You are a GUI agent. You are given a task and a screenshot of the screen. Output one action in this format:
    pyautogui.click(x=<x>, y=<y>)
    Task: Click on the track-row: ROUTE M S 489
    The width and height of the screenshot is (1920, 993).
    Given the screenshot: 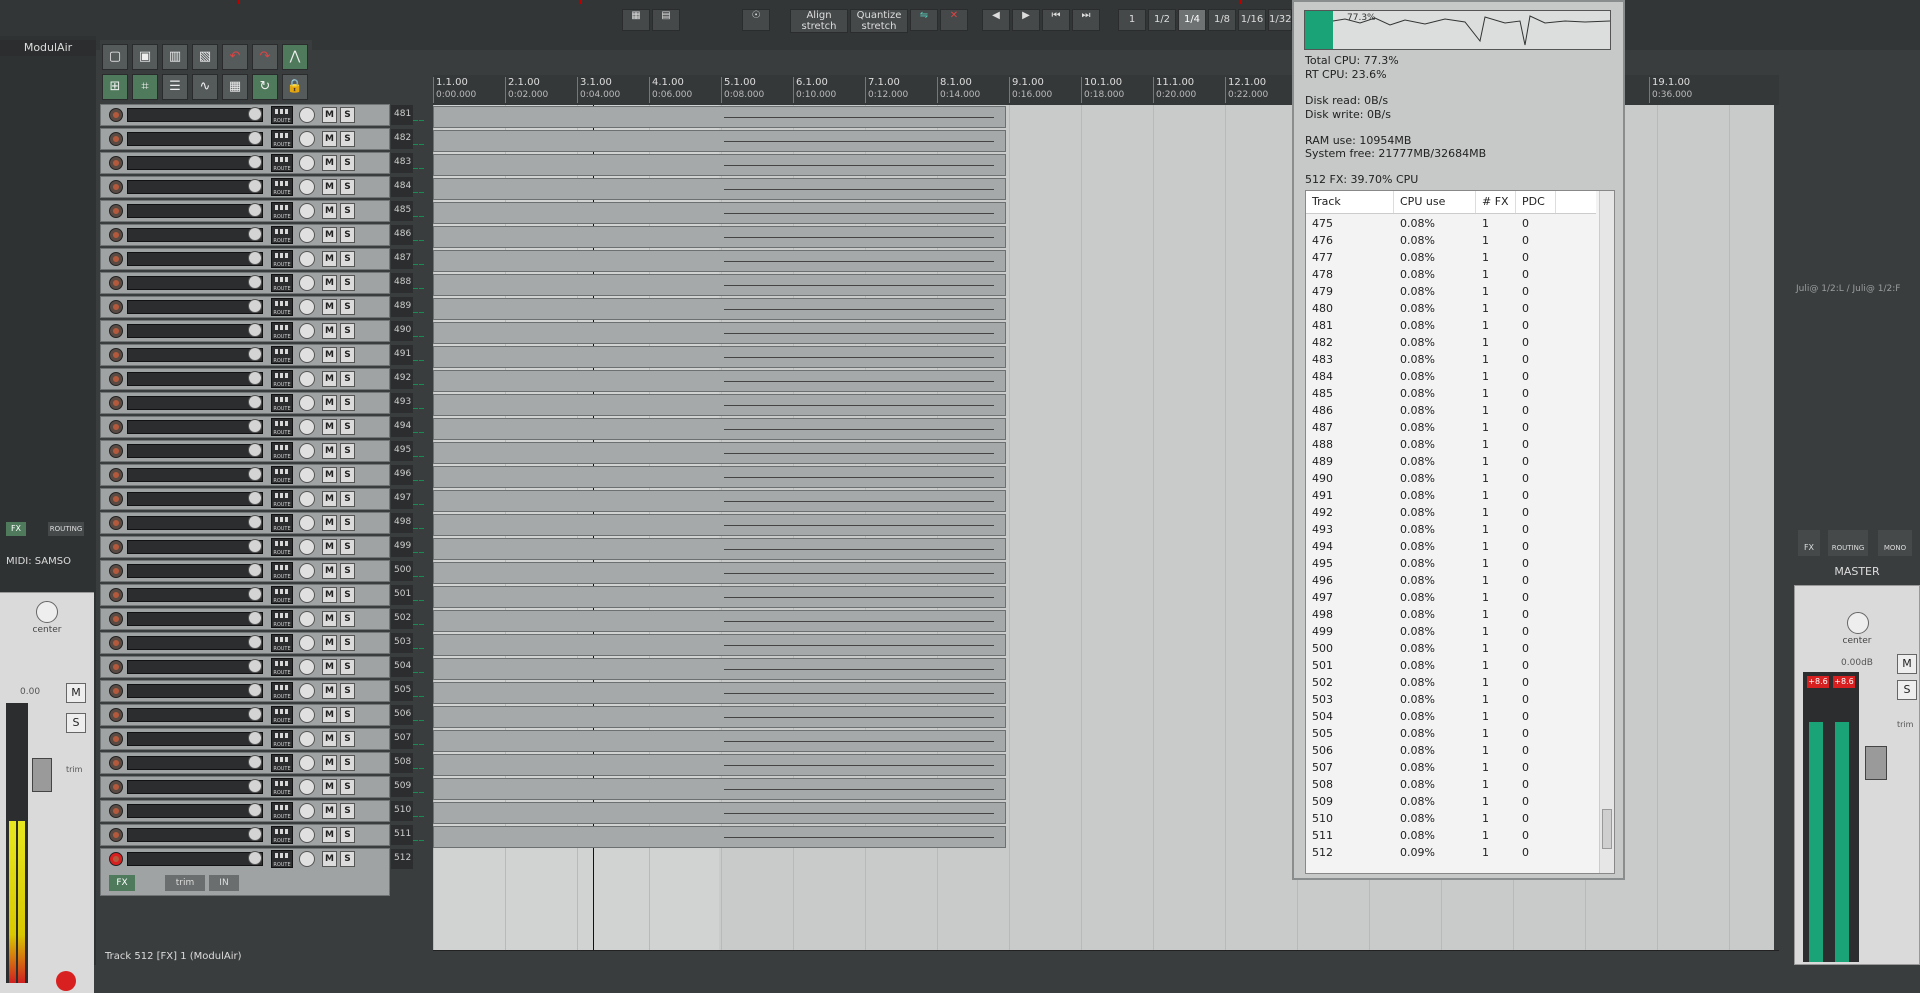 What is the action you would take?
    pyautogui.click(x=262, y=307)
    